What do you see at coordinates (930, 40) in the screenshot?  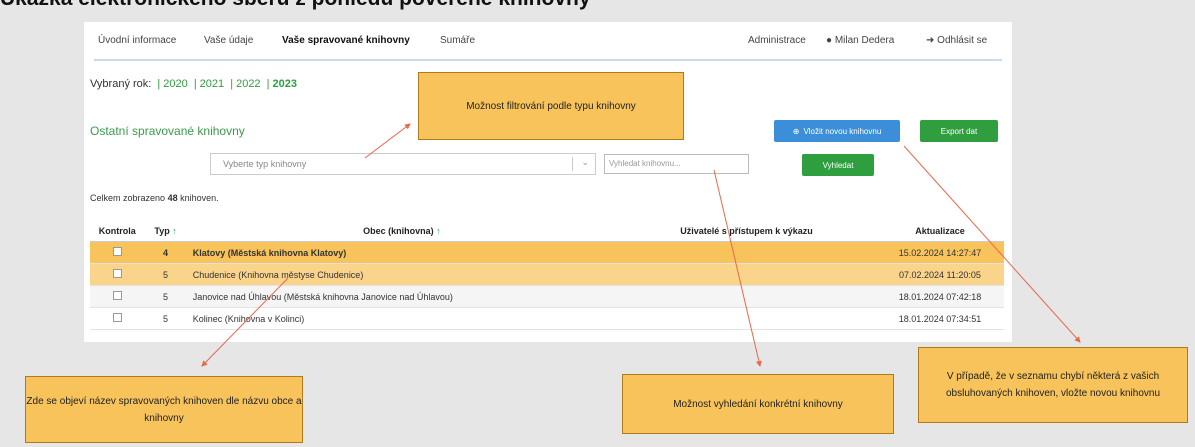 I see `logout-icon: ➜` at bounding box center [930, 40].